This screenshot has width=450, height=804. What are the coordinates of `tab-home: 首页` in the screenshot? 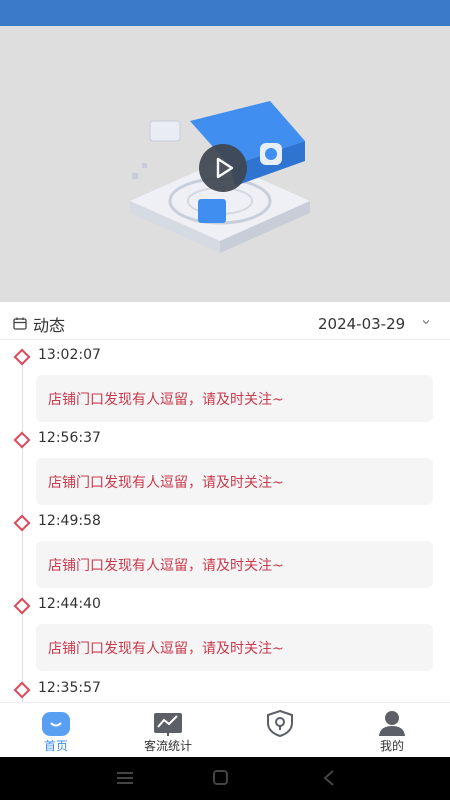 It's located at (56, 730).